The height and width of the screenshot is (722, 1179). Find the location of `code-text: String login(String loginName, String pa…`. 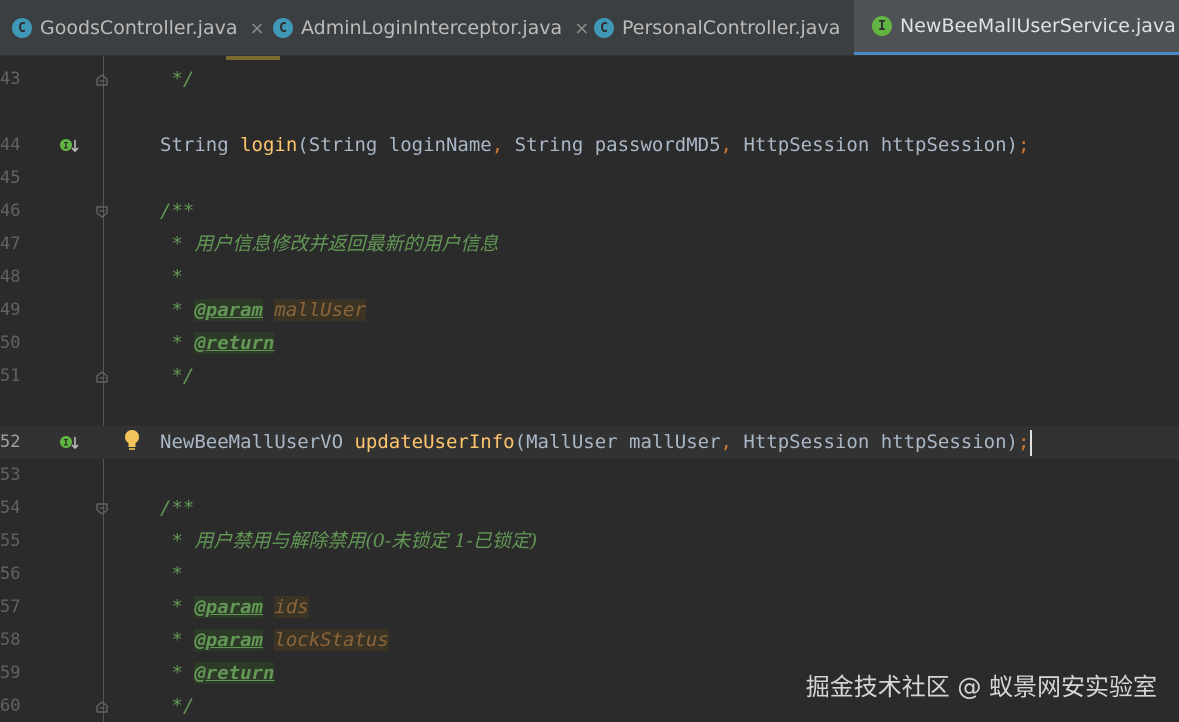

code-text: String login(String loginName, String pa… is located at coordinates (595, 145).